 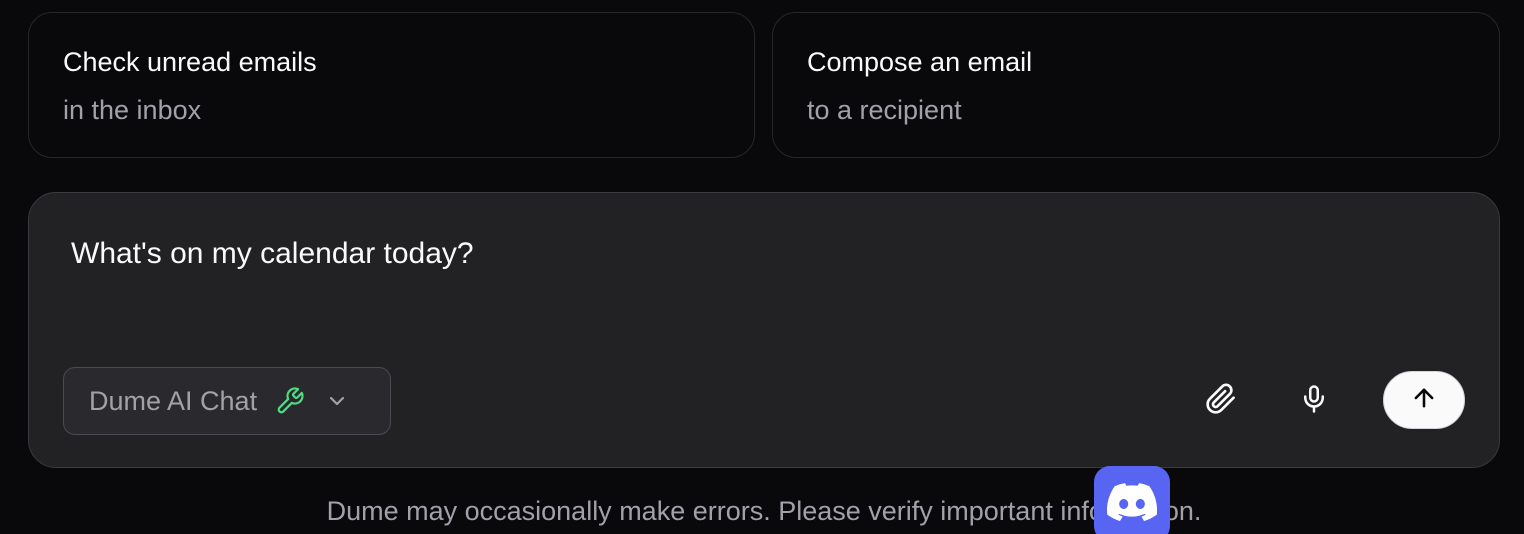 I want to click on suggestion-subtitle: in the inbox, so click(x=132, y=110).